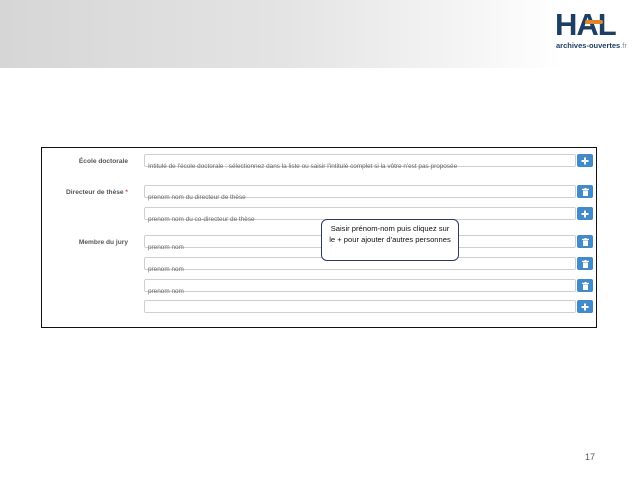  I want to click on ecole-doctorale-label: École doctorale, so click(103, 161).